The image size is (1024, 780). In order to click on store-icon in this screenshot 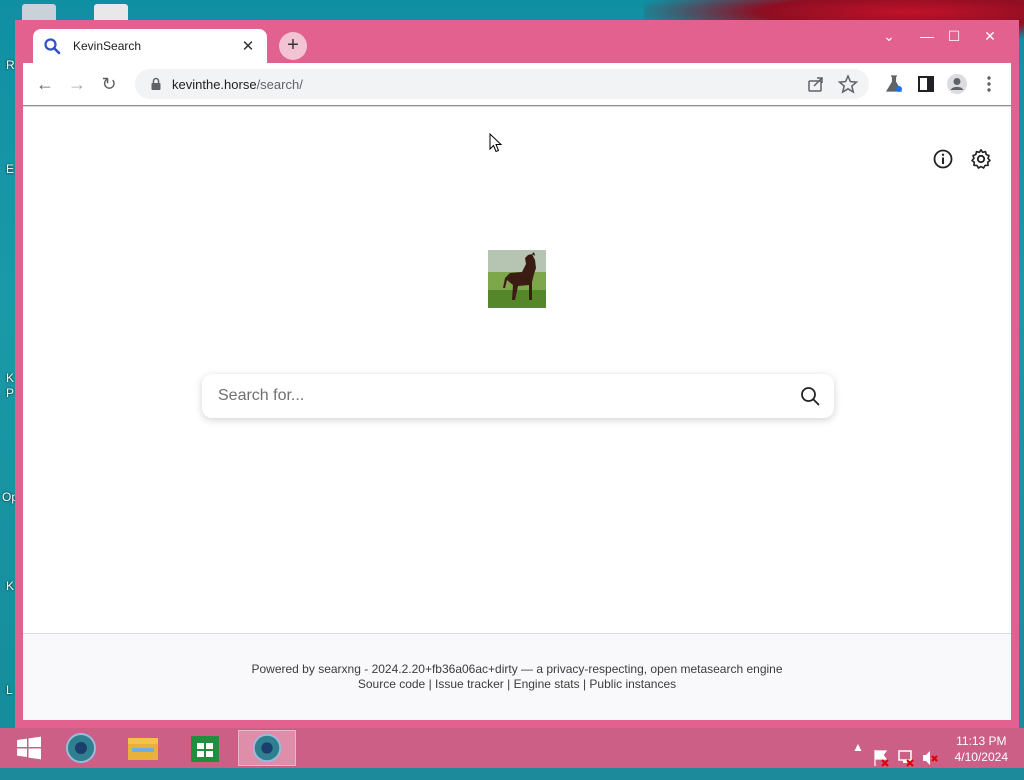, I will do `click(205, 748)`.